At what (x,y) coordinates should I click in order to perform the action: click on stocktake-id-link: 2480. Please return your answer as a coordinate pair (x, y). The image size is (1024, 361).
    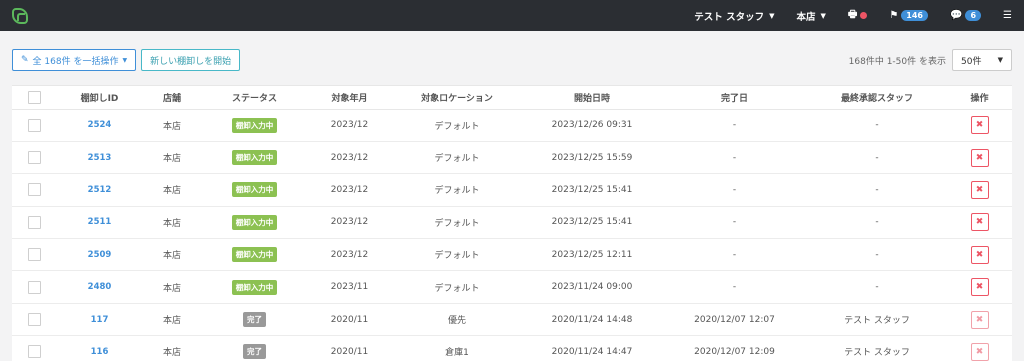
    Looking at the image, I should click on (100, 287).